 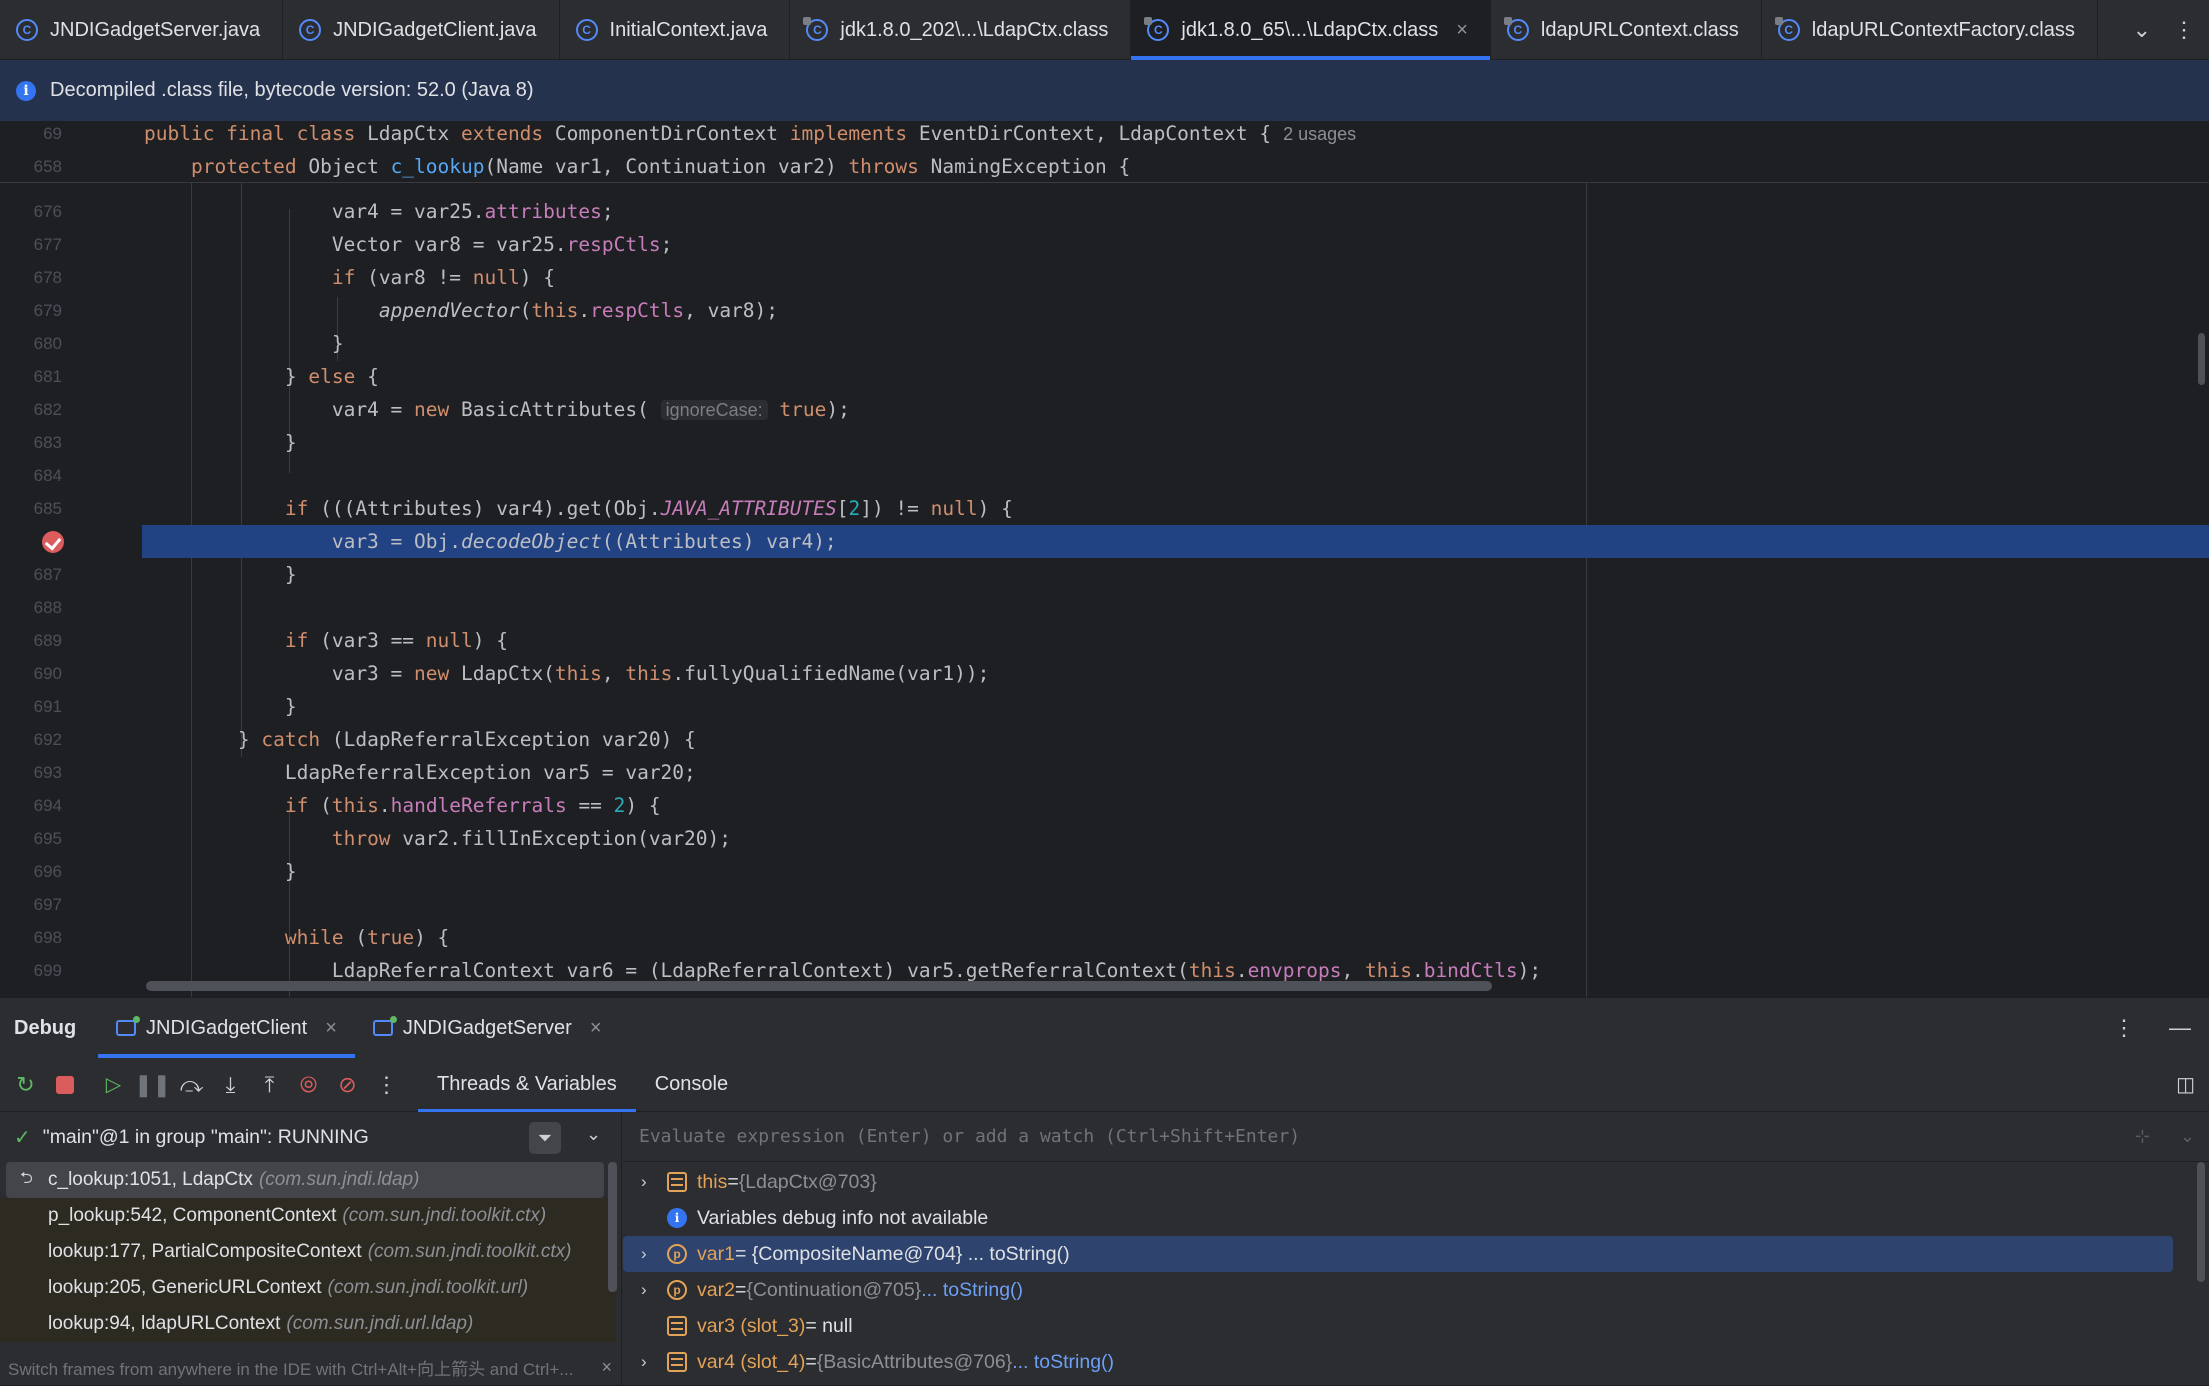 What do you see at coordinates (691, 1085) in the screenshot?
I see `tab-console: Console` at bounding box center [691, 1085].